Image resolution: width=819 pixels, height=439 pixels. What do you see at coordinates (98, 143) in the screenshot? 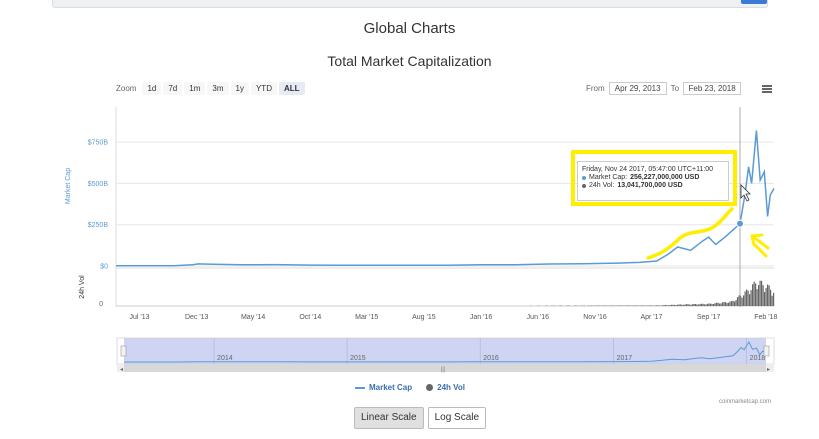
I see `y-tick-label: $750B` at bounding box center [98, 143].